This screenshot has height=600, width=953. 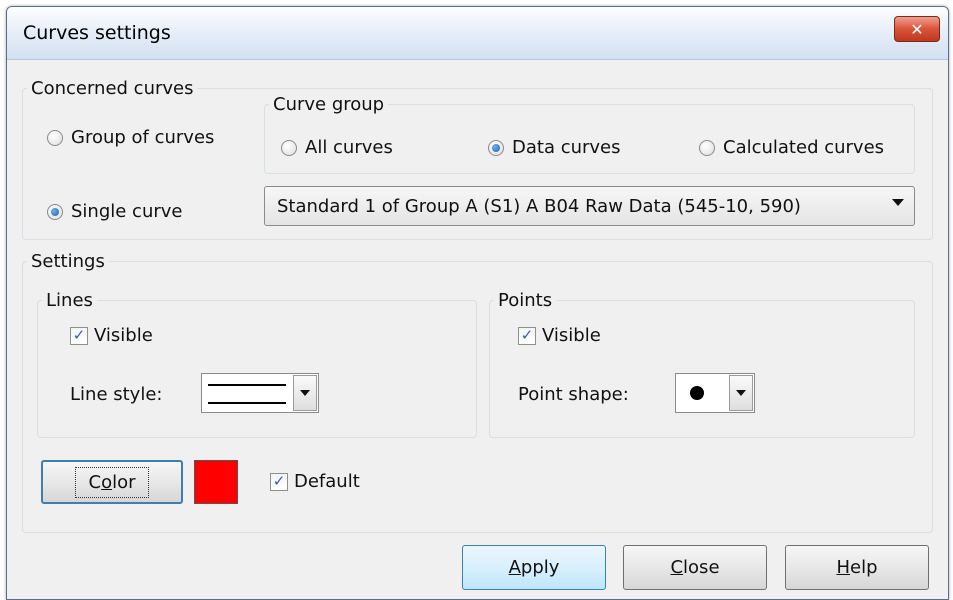 I want to click on single-curve-label: Single curve, so click(x=127, y=211).